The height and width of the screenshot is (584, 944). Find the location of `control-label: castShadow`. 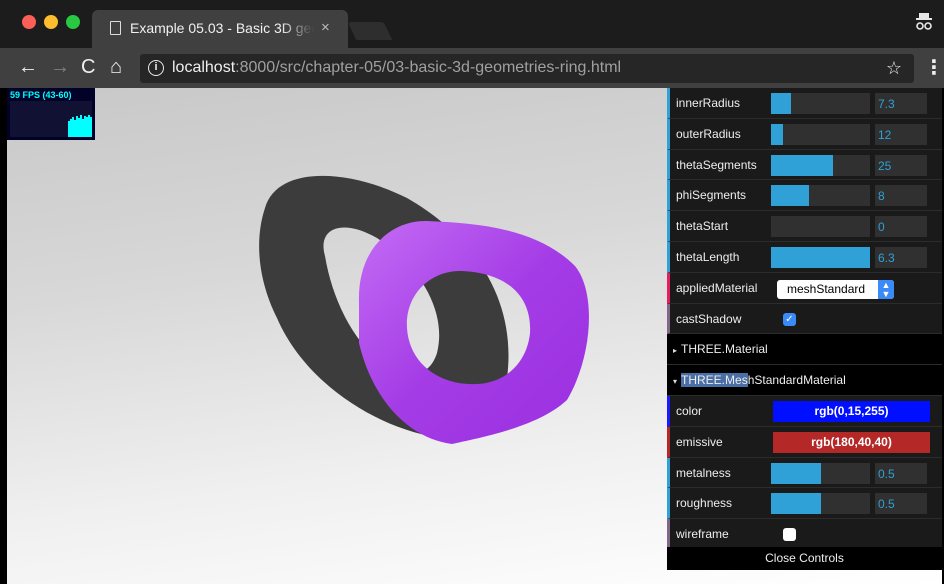

control-label: castShadow is located at coordinates (709, 318).